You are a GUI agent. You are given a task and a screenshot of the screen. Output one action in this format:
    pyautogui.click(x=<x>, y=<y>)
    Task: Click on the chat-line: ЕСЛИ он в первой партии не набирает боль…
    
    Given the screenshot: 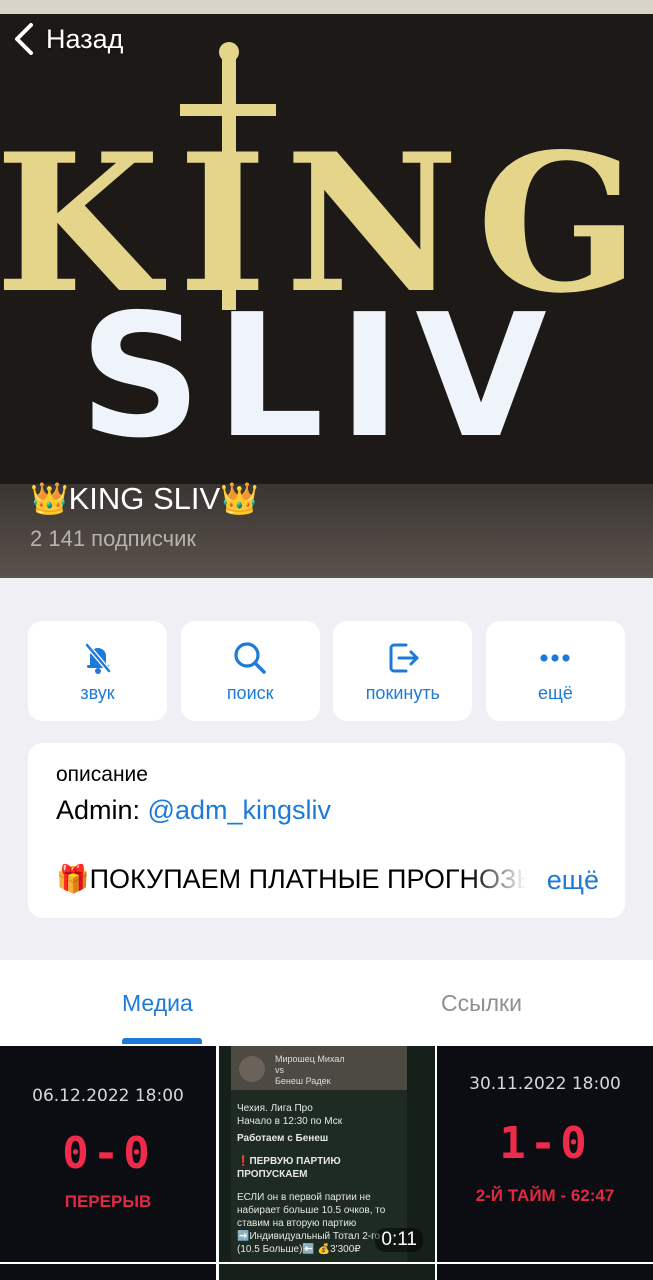 What is the action you would take?
    pyautogui.click(x=311, y=1210)
    